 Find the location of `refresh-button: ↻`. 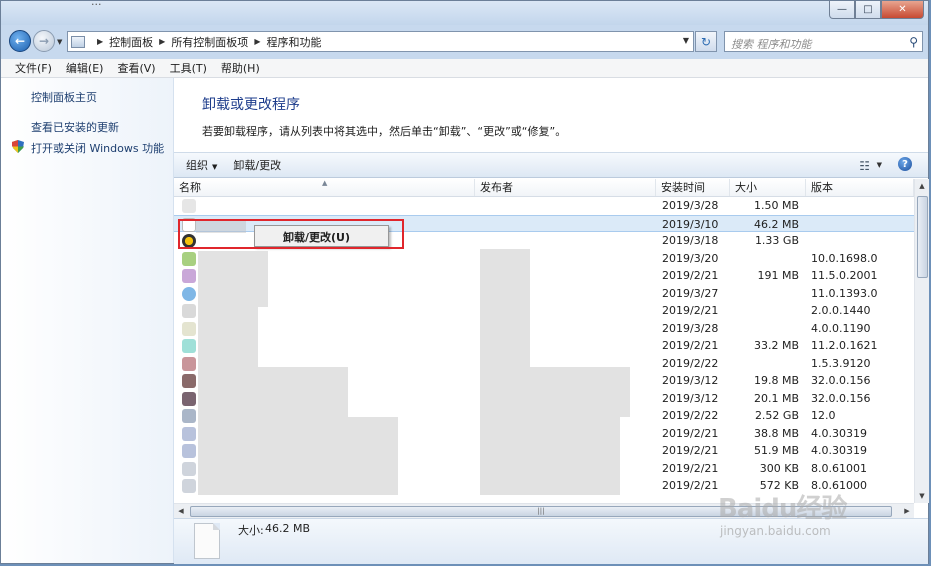

refresh-button: ↻ is located at coordinates (706, 41).